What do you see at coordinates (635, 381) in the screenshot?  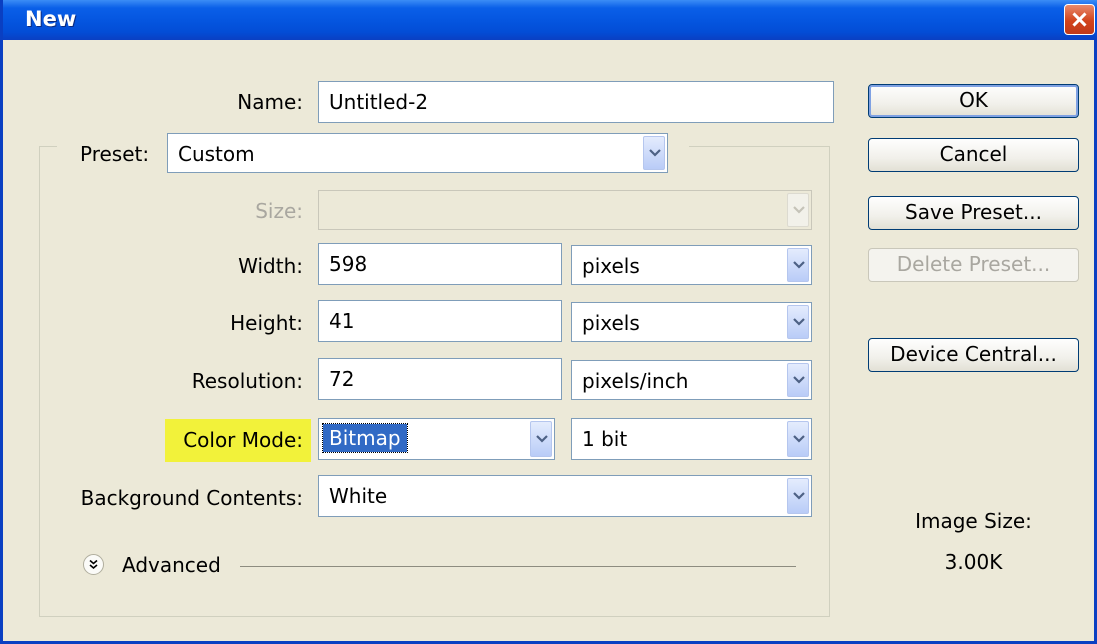 I see `resolution-unit-value: pixels/inch` at bounding box center [635, 381].